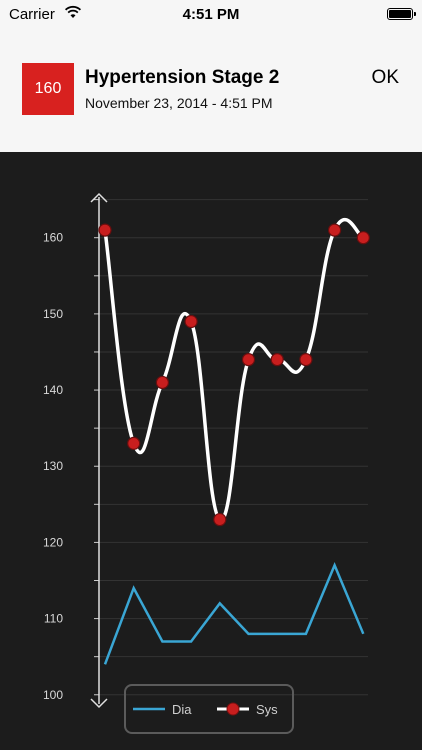 The width and height of the screenshot is (422, 750). I want to click on y-tick-label: 160, so click(53, 238).